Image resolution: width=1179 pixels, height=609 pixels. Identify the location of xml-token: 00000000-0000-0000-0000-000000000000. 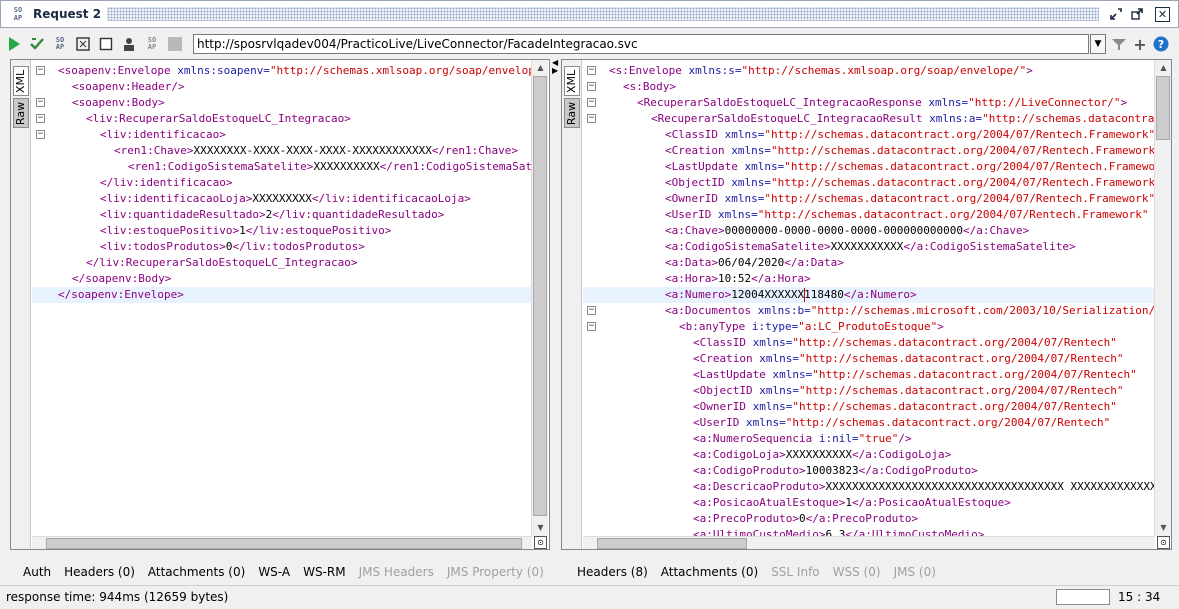
(844, 230).